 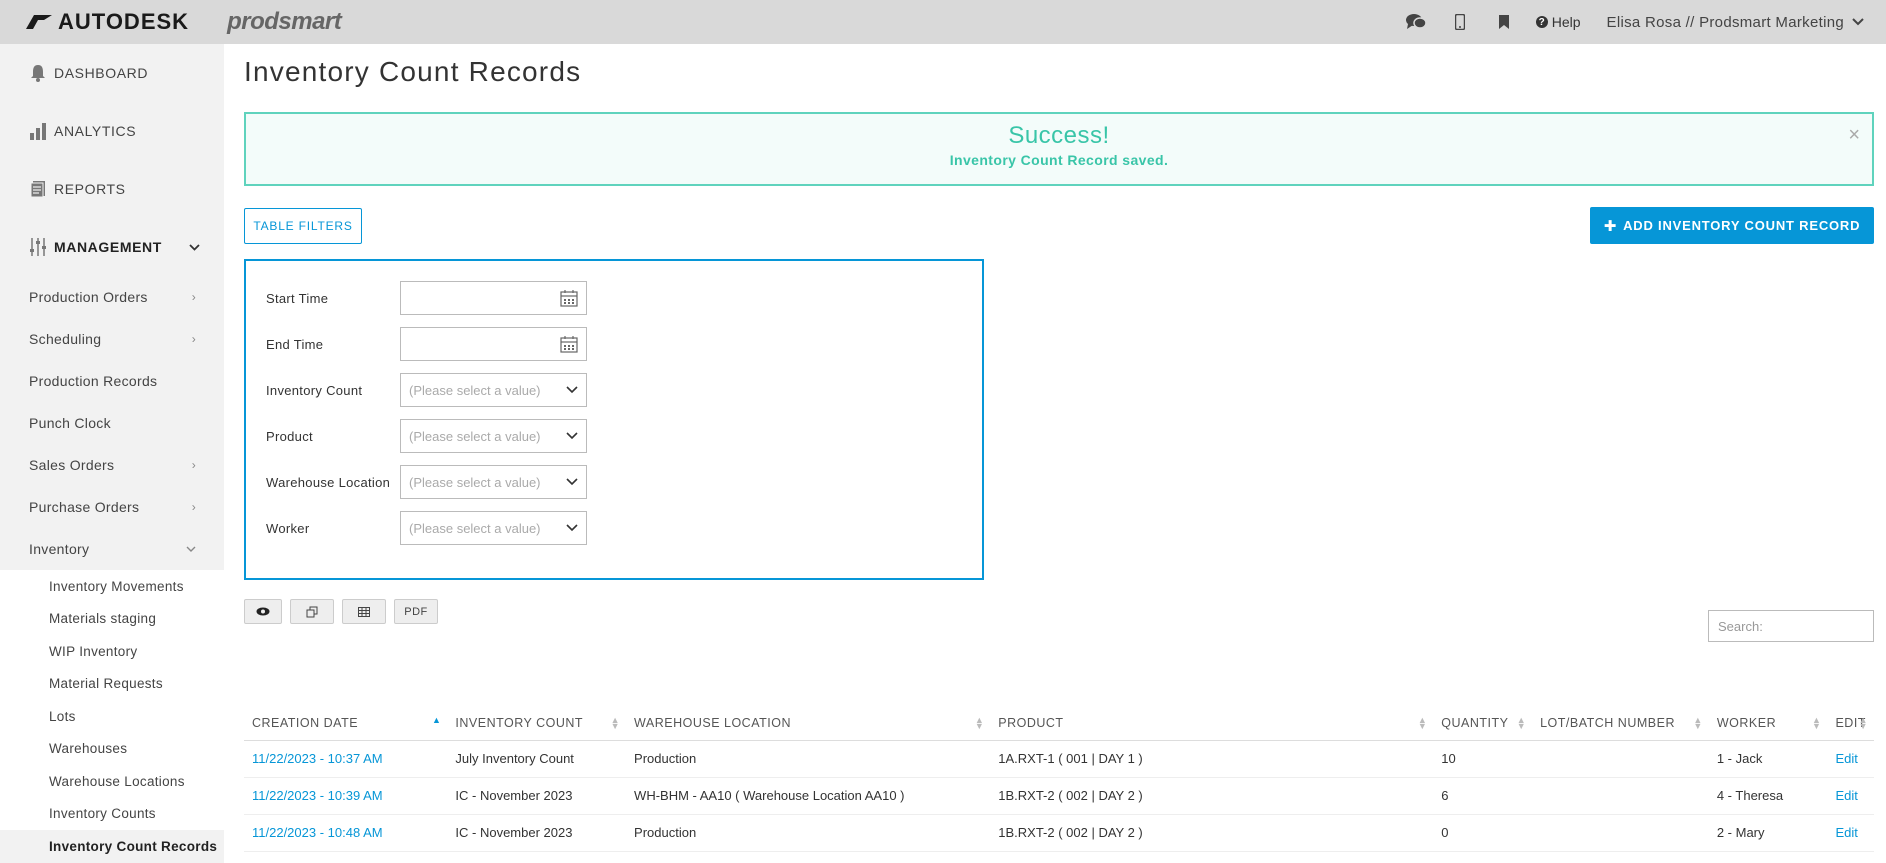 I want to click on nav-inventory-count-records: Inventory Count Records, so click(x=112, y=846).